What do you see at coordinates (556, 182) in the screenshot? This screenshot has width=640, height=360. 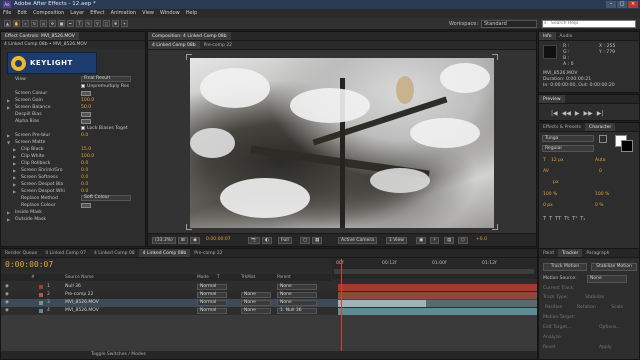 I see `stroke-width-value: px` at bounding box center [556, 182].